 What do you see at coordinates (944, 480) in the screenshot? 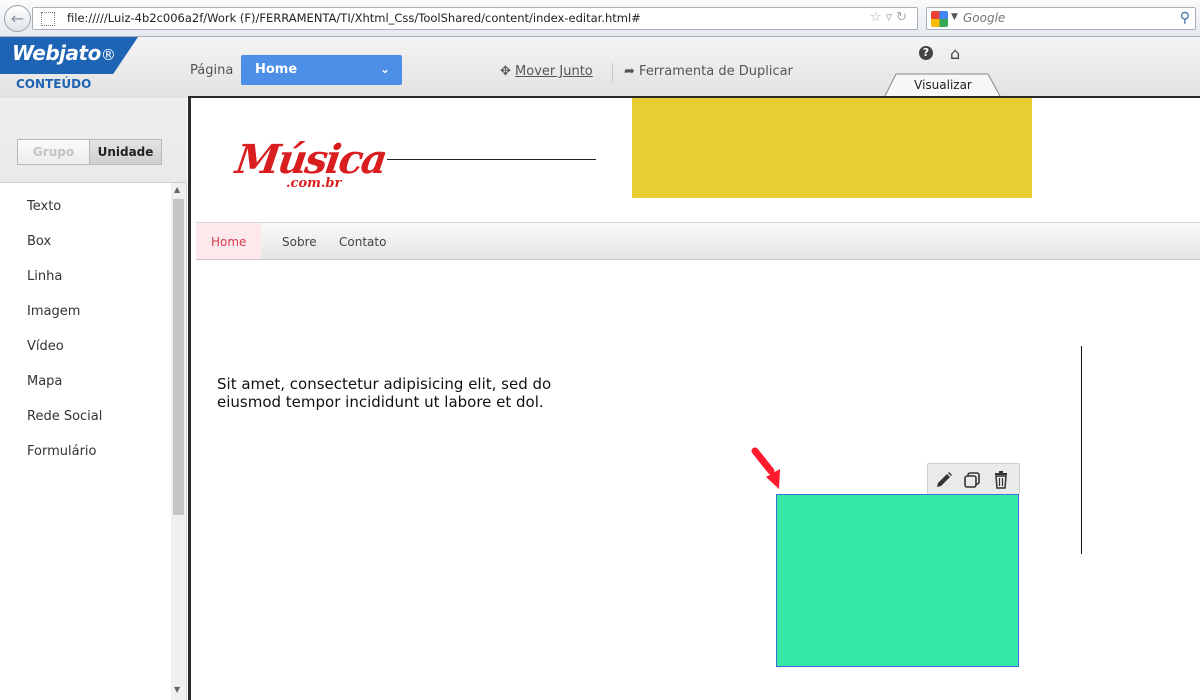
I see `pencil-icon` at bounding box center [944, 480].